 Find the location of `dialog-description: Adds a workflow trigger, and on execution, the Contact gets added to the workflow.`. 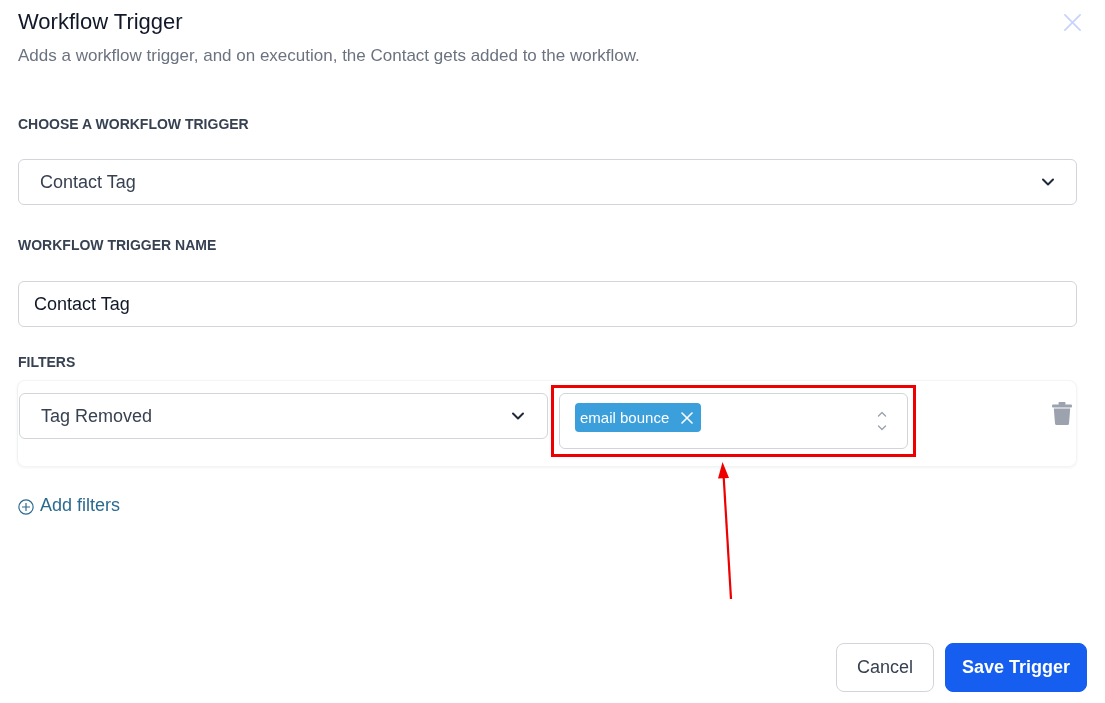

dialog-description: Adds a workflow trigger, and on execution, the Contact gets added to the workflow. is located at coordinates (329, 56).